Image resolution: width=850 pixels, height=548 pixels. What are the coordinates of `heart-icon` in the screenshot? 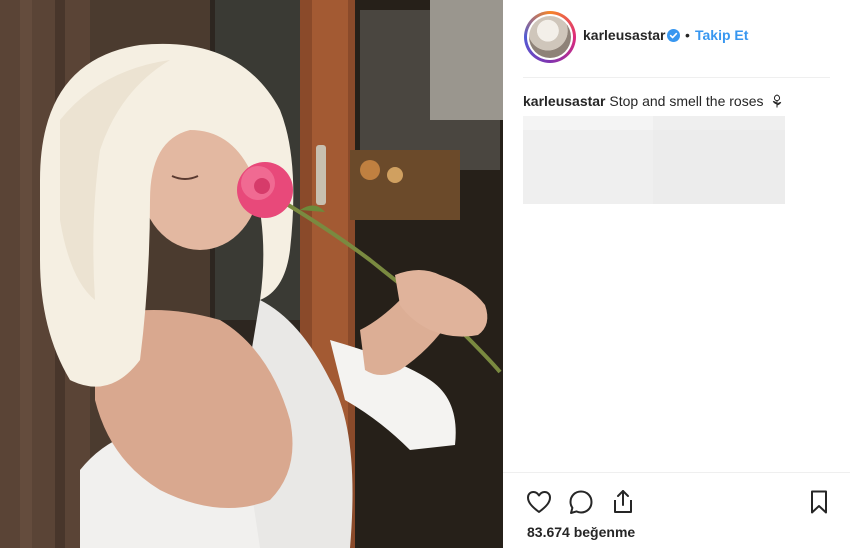 It's located at (539, 502).